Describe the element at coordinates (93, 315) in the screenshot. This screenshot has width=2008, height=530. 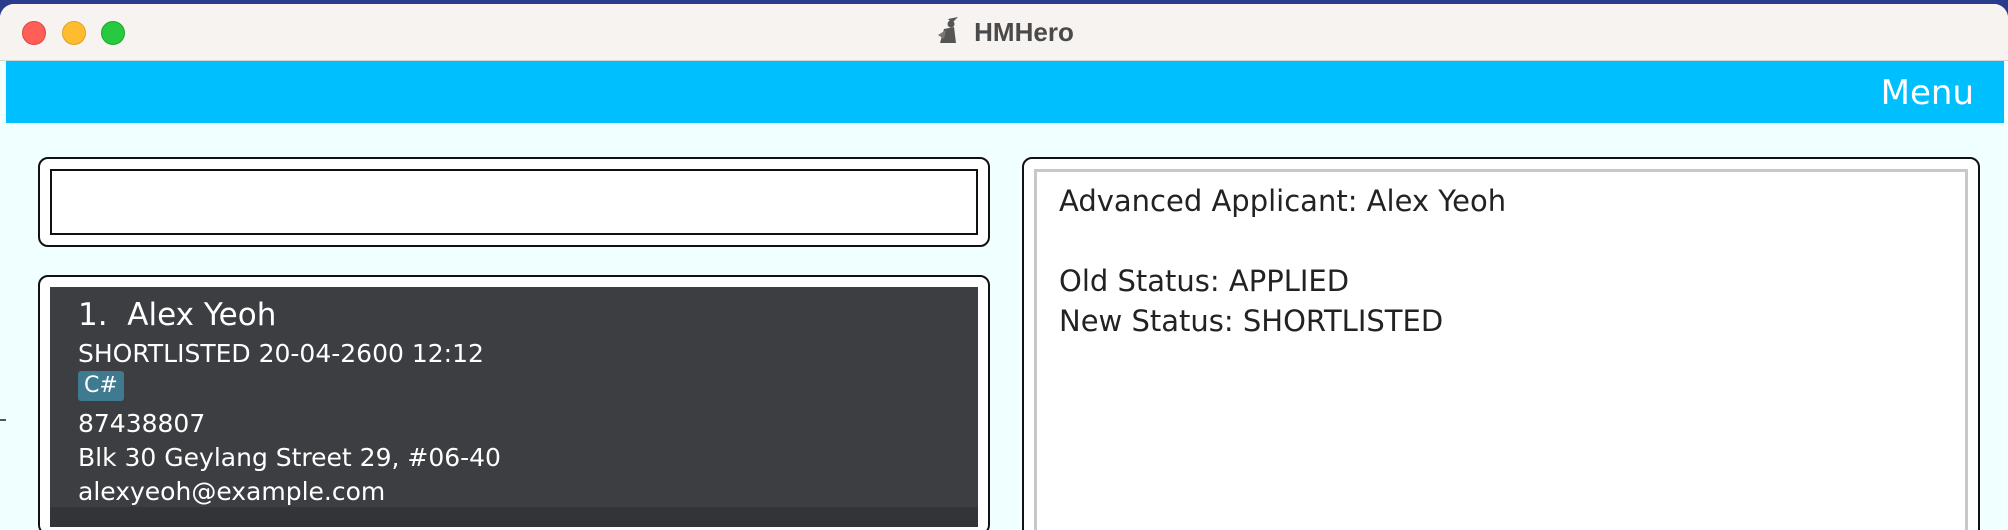
I see `applicant-index: 1.` at that location.